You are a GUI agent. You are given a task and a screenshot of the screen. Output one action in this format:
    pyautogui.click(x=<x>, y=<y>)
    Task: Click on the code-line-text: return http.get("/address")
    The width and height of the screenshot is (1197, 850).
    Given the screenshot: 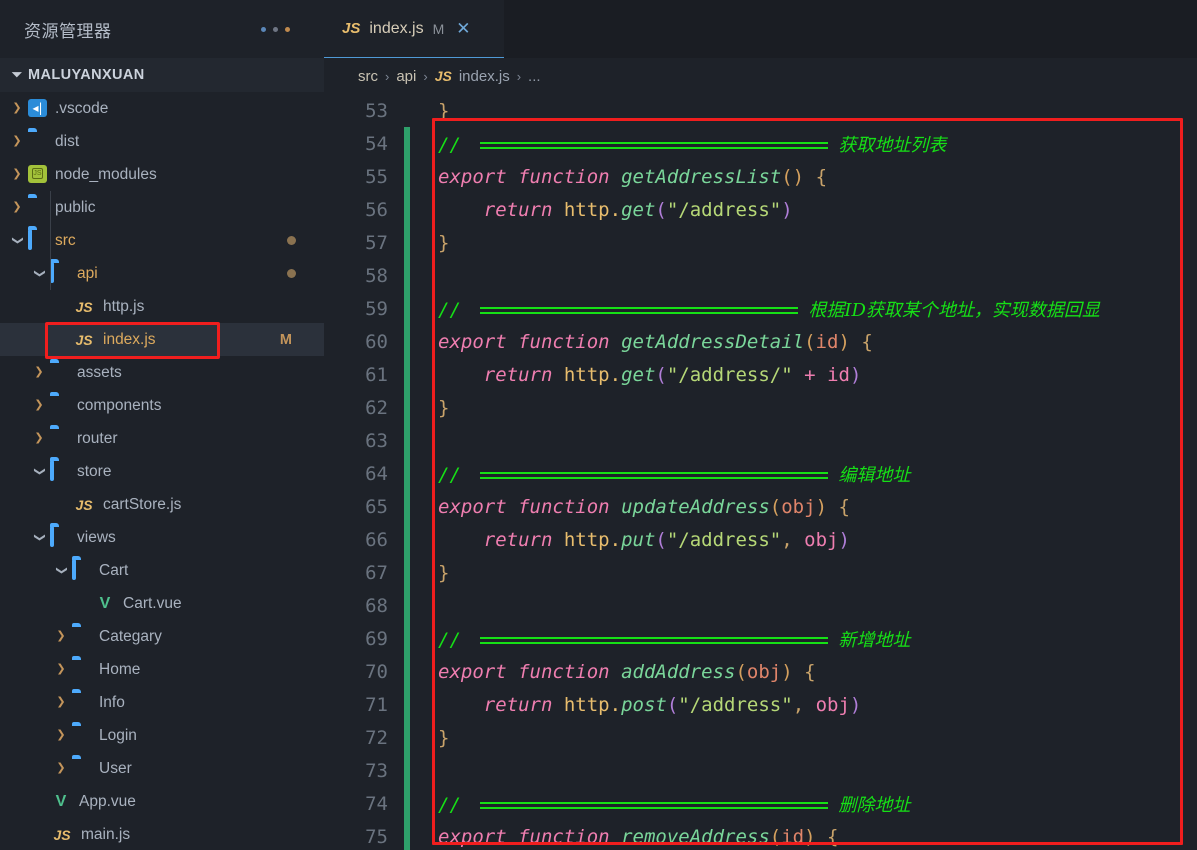 What is the action you would take?
    pyautogui.click(x=601, y=210)
    